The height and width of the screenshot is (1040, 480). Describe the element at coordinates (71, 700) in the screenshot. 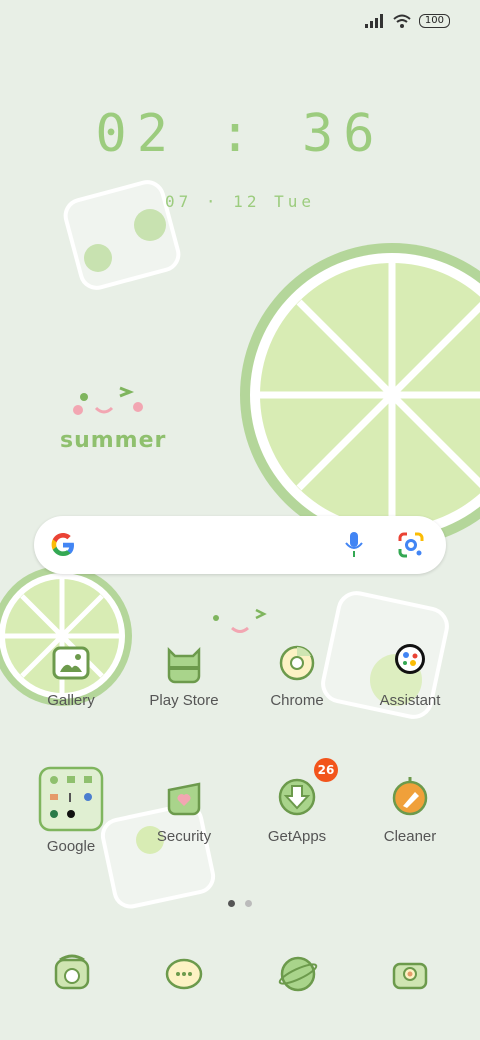

I see `app-label: Gallery` at that location.